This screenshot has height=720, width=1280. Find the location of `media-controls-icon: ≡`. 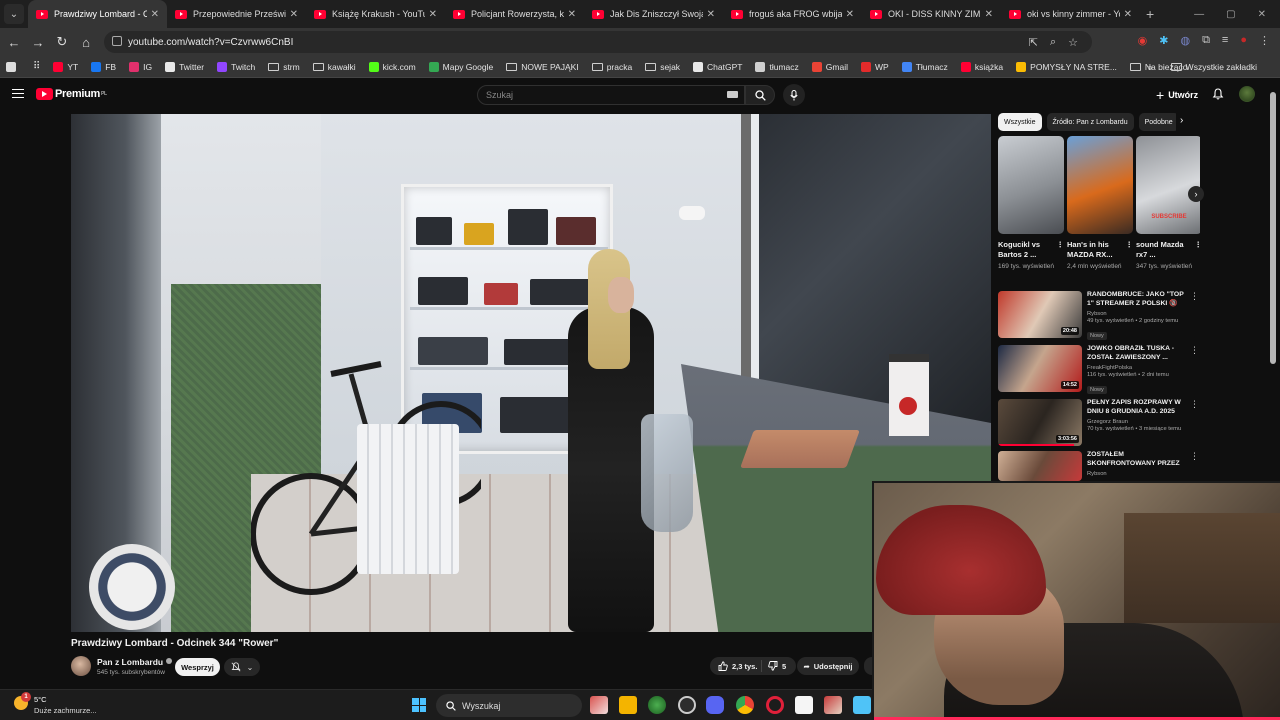

media-controls-icon: ≡ is located at coordinates (1225, 40).